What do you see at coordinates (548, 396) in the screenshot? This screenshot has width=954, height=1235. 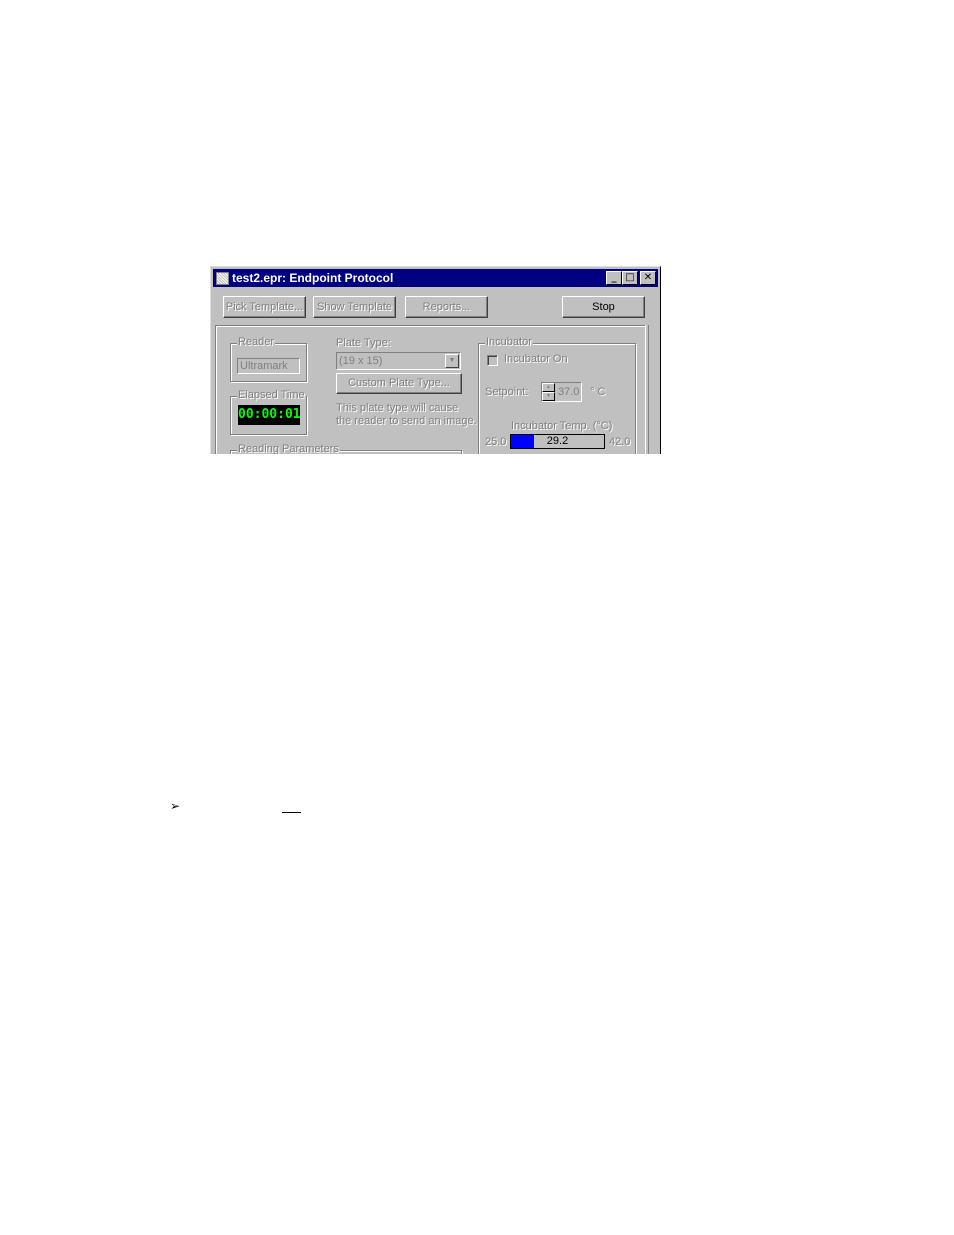 I see `spin-down-icon: ▼` at bounding box center [548, 396].